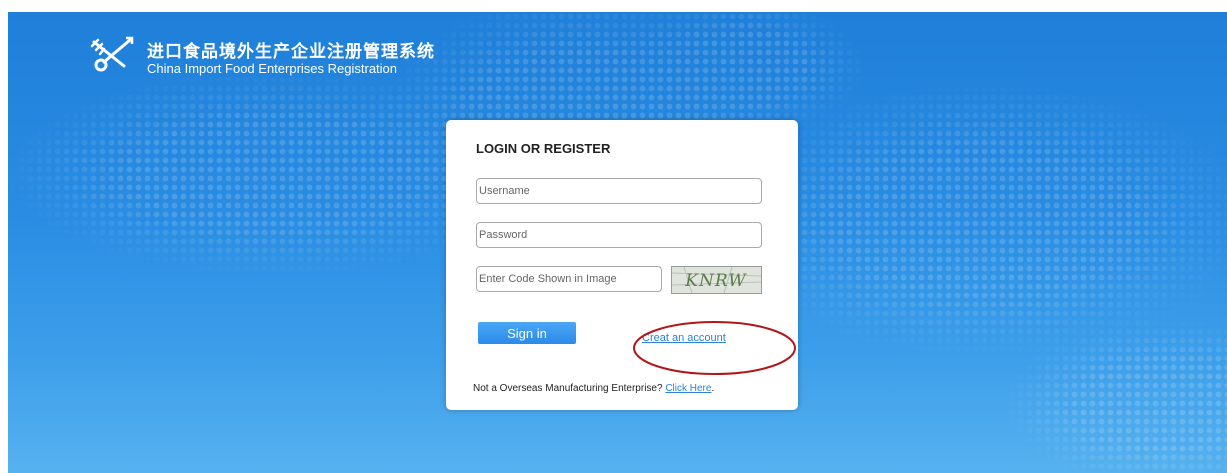  I want to click on sign-in-button: Sign in, so click(527, 333).